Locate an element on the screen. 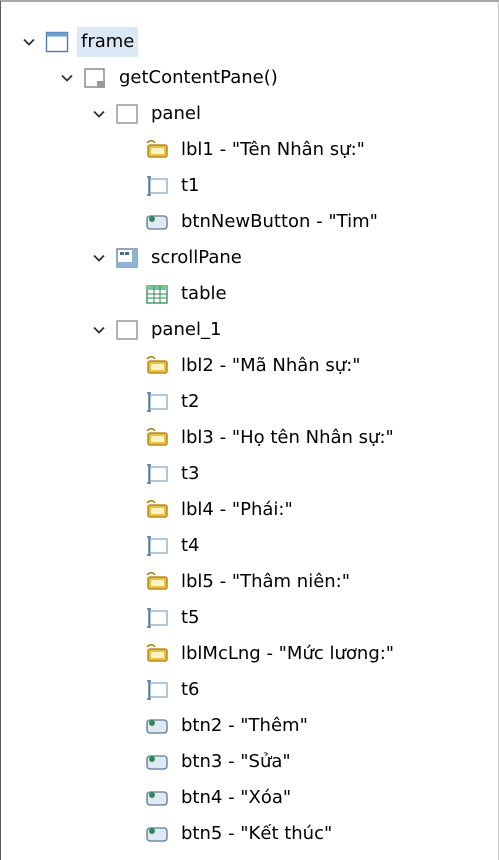 The width and height of the screenshot is (499, 860). tree-node-t3: t3 is located at coordinates (249, 474).